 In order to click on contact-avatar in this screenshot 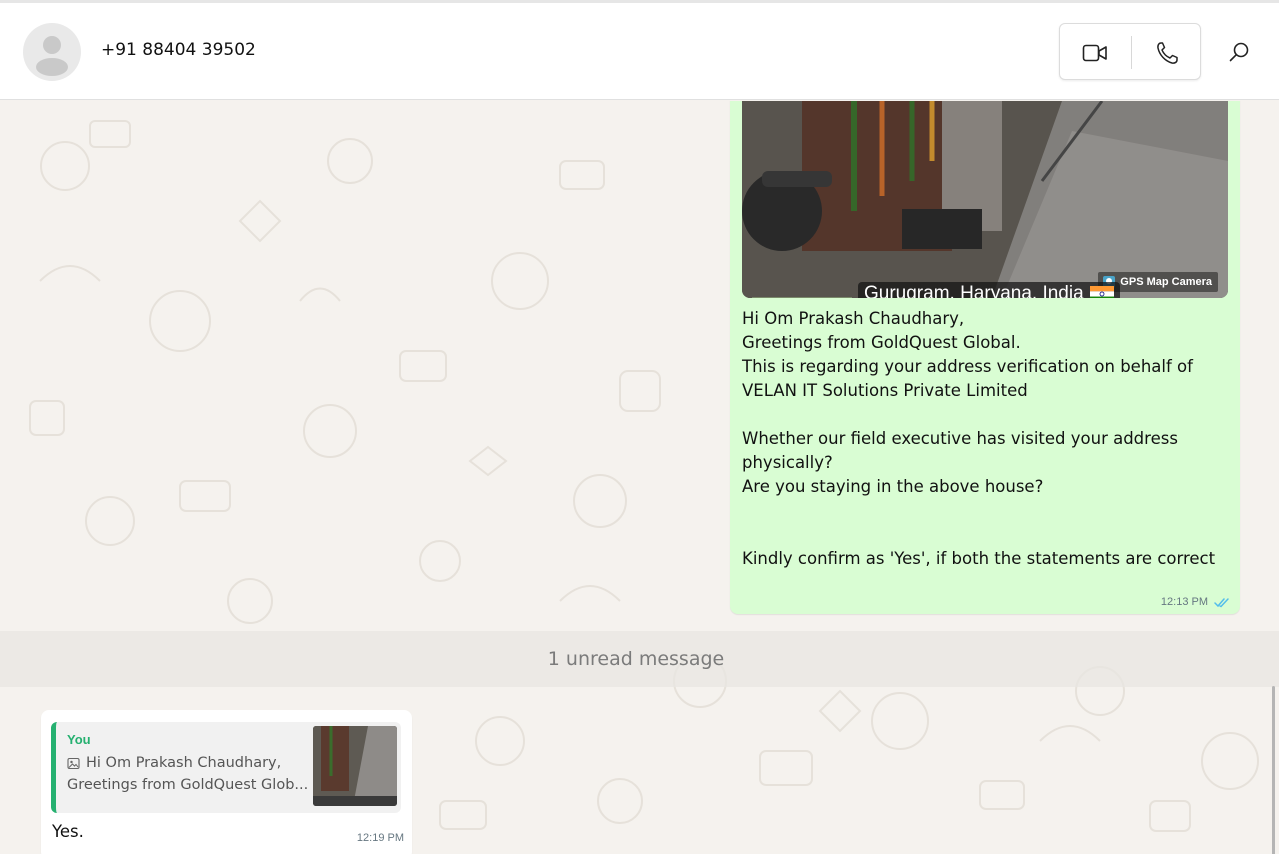, I will do `click(52, 52)`.